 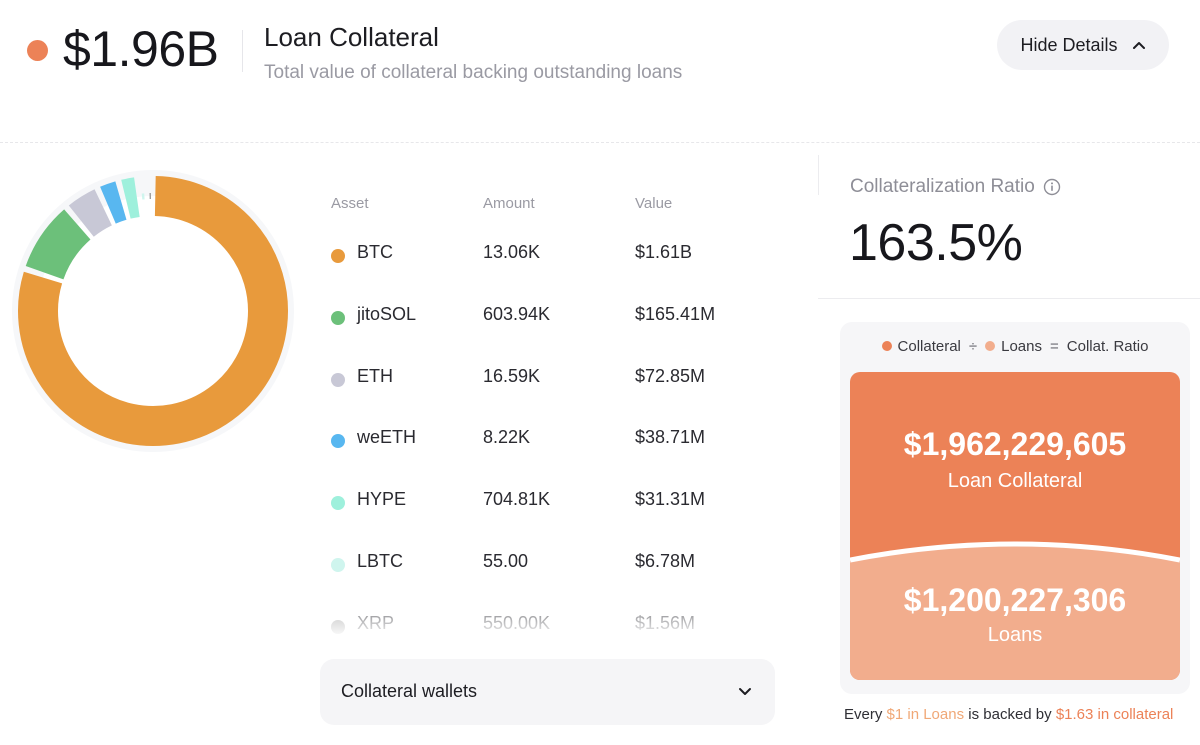 I want to click on panel-divider-horizontal, so click(x=1009, y=298).